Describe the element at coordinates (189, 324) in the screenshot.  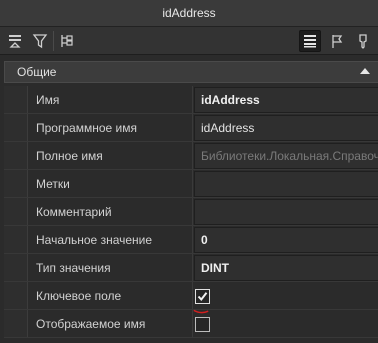
I see `property-row-display-name: Отображаемое имя` at that location.